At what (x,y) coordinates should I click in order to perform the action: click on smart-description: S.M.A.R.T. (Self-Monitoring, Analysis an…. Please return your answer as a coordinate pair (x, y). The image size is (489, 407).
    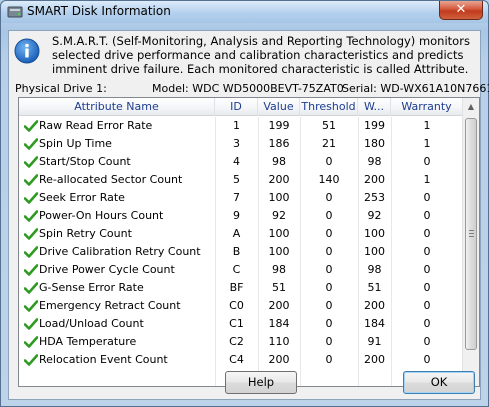
    Looking at the image, I should click on (261, 55).